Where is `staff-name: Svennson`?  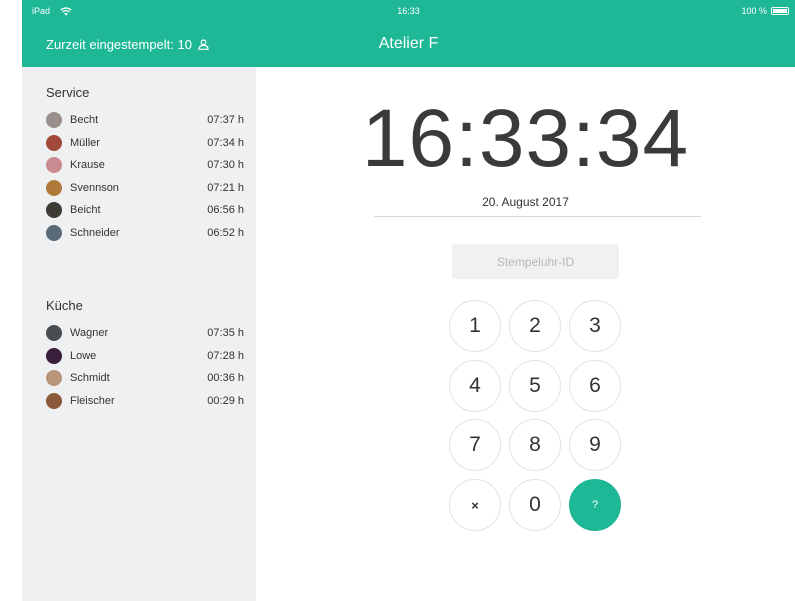
staff-name: Svennson is located at coordinates (94, 188).